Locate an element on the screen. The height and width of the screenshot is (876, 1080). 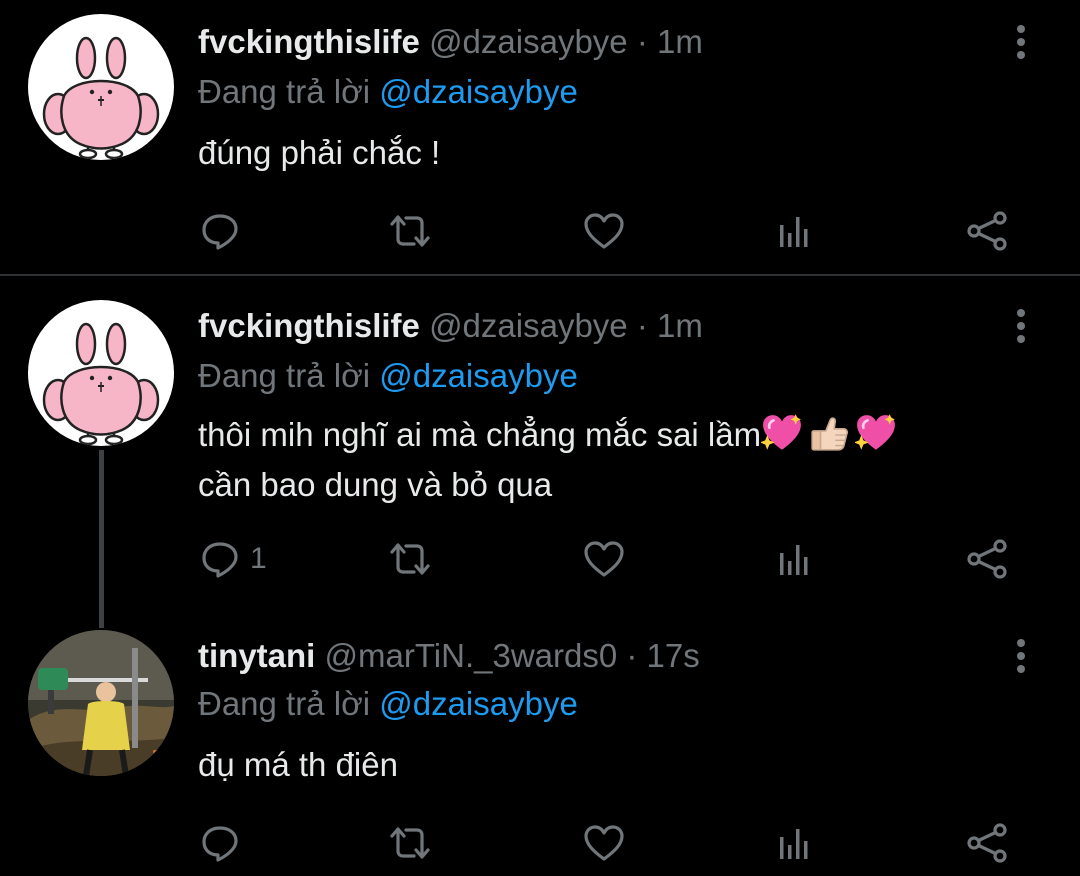
thumbs-up-emoji-icon is located at coordinates (830, 433).